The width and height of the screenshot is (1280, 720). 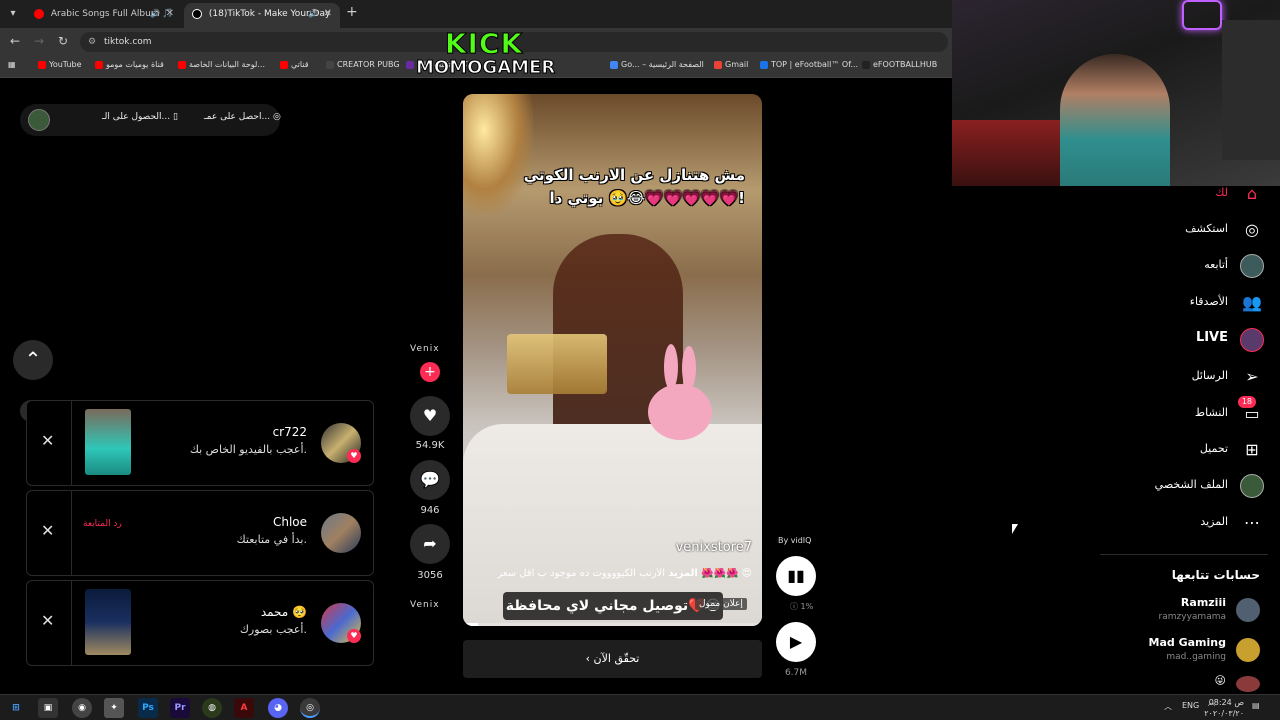 What do you see at coordinates (1251, 90) in the screenshot?
I see `shelf` at bounding box center [1251, 90].